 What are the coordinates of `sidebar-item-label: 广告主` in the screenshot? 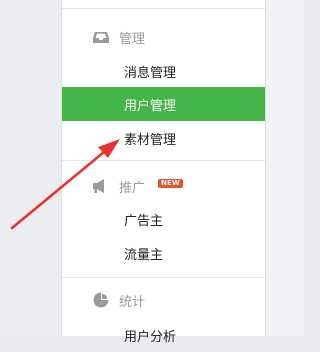 It's located at (144, 221).